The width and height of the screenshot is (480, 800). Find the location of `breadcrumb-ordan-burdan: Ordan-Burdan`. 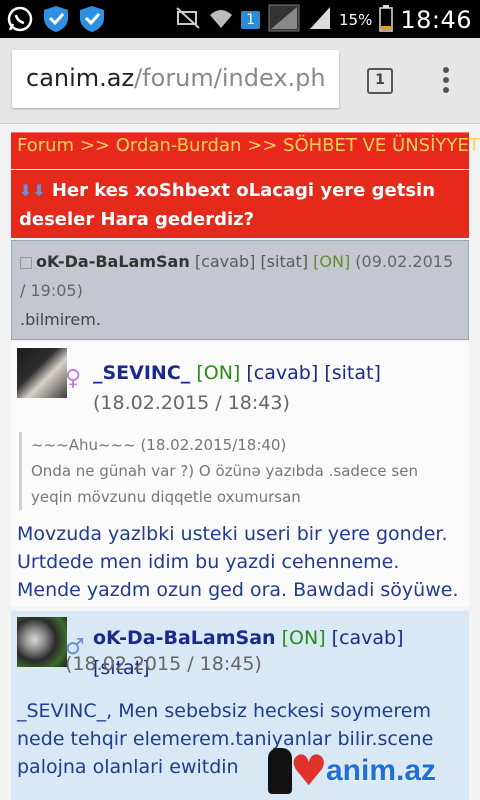

breadcrumb-ordan-burdan: Ordan-Burdan is located at coordinates (179, 145).